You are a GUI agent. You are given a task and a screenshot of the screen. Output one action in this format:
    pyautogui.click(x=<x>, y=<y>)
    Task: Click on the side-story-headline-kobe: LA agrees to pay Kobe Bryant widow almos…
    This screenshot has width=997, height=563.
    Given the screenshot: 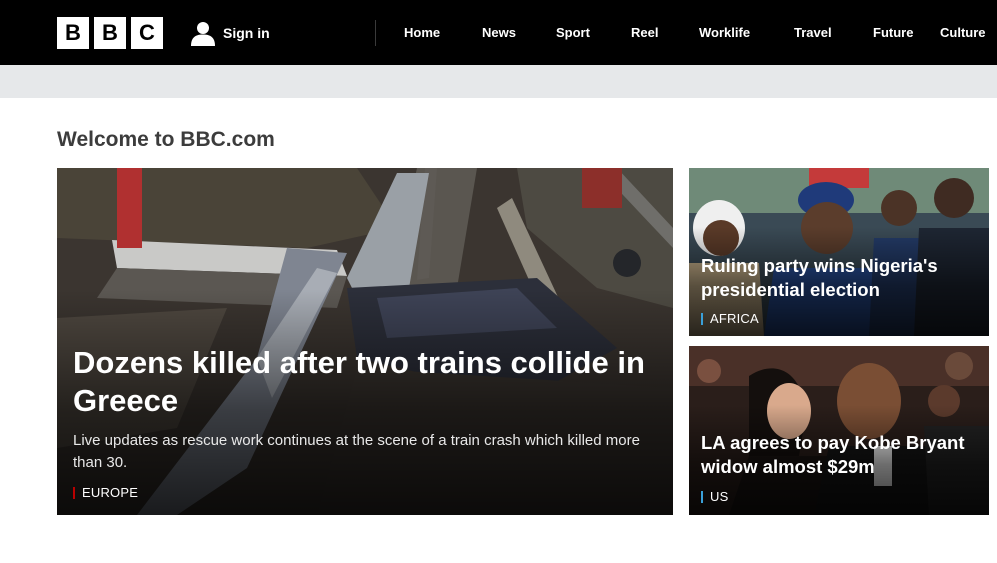 What is the action you would take?
    pyautogui.click(x=843, y=455)
    